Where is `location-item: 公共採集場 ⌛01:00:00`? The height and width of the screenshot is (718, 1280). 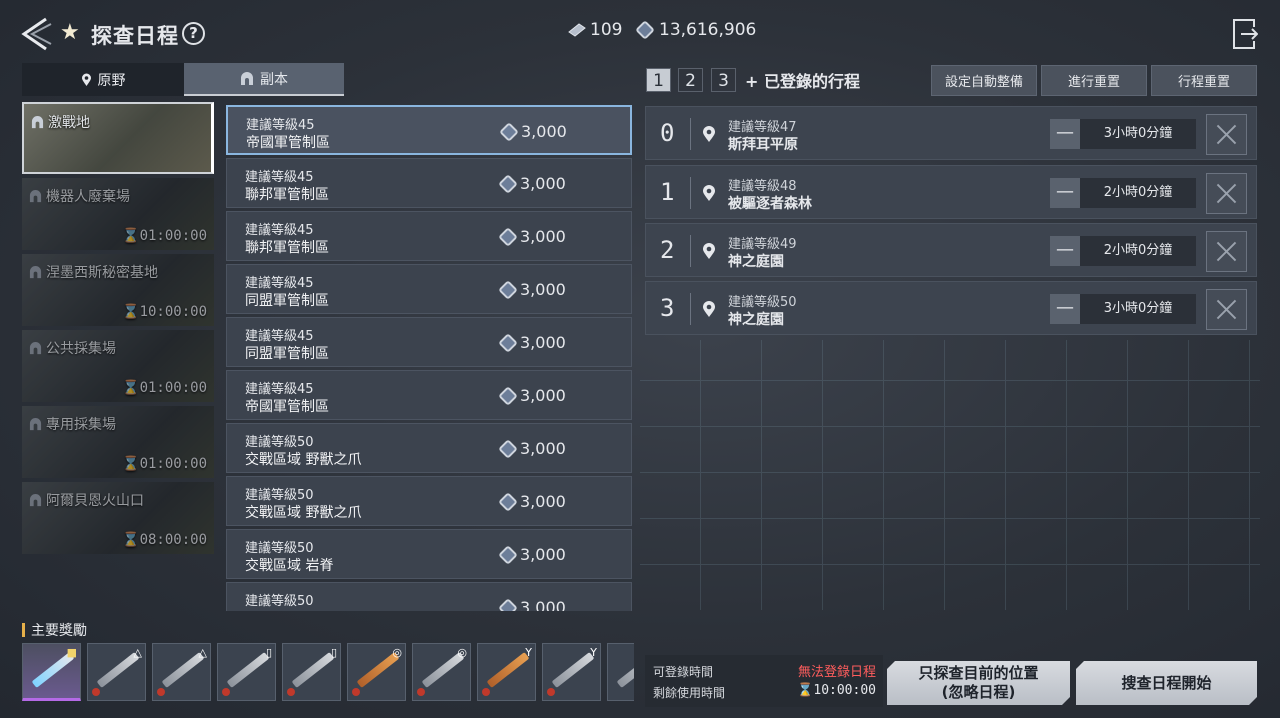
location-item: 公共採集場 ⌛01:00:00 is located at coordinates (118, 366).